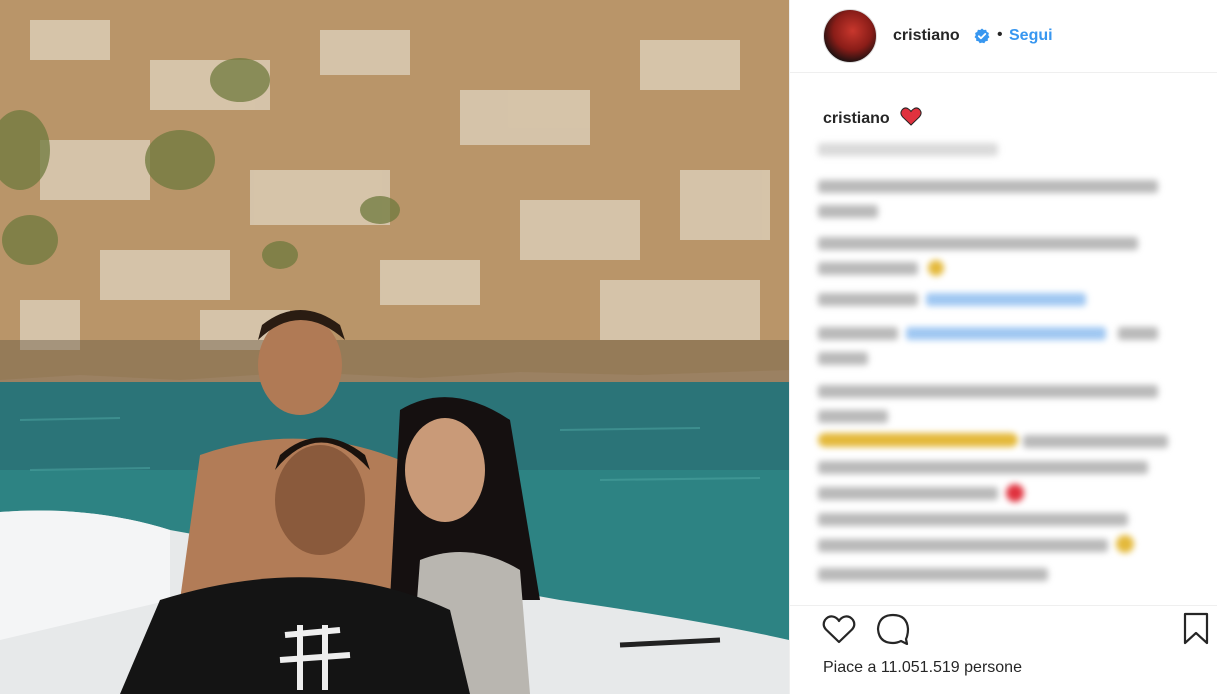 This screenshot has height=694, width=1217. What do you see at coordinates (850, 36) in the screenshot?
I see `avatar` at bounding box center [850, 36].